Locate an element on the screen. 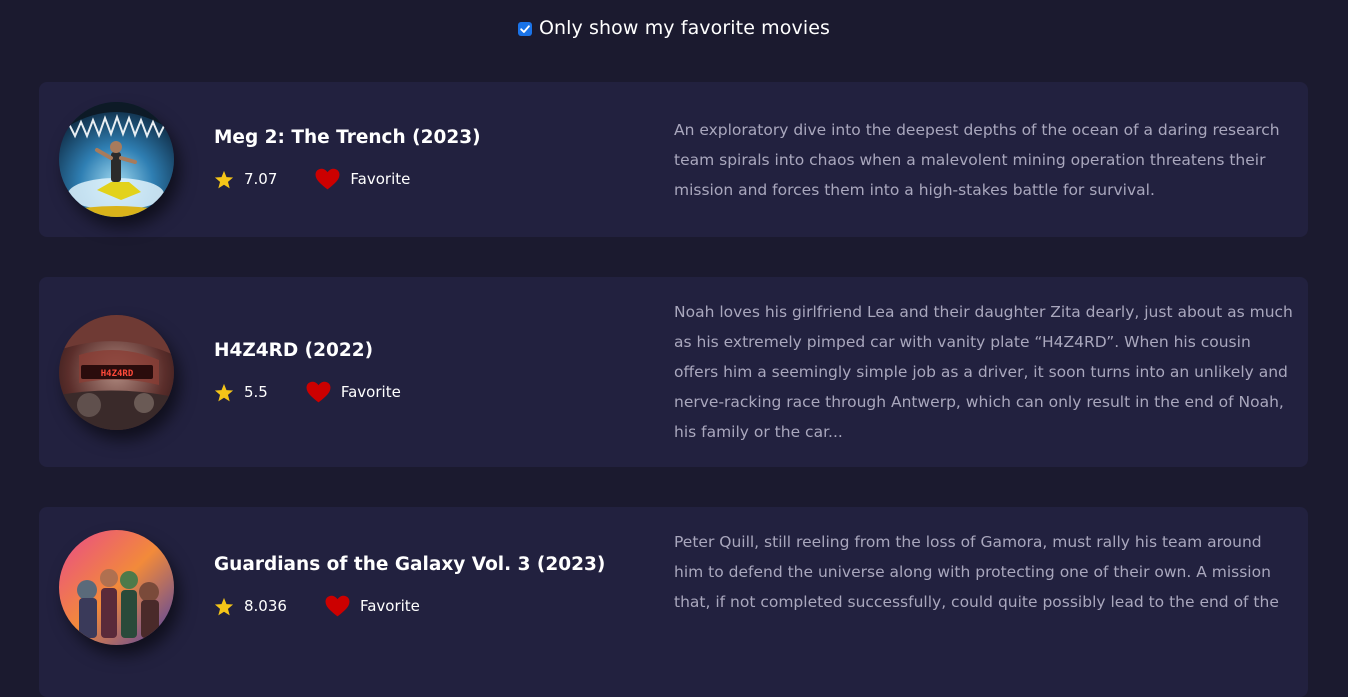 The height and width of the screenshot is (697, 1348). favorites-only-label: Only show my favorite movies is located at coordinates (684, 28).